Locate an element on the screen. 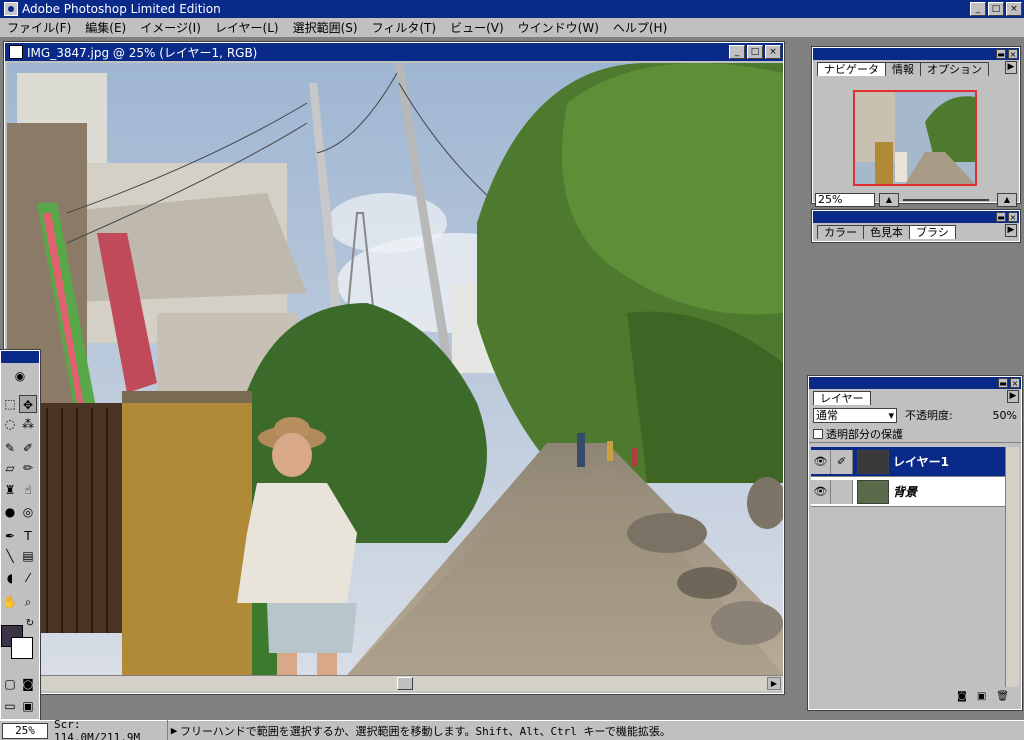  swap-colors-icon: ↻ is located at coordinates (30, 624).